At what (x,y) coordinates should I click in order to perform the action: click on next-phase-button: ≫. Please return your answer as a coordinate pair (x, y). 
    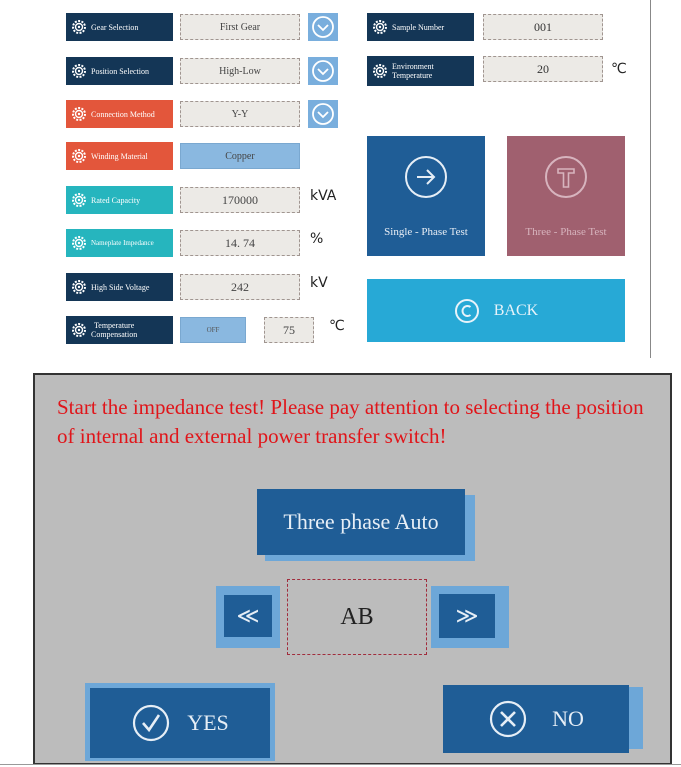
    Looking at the image, I should click on (467, 616).